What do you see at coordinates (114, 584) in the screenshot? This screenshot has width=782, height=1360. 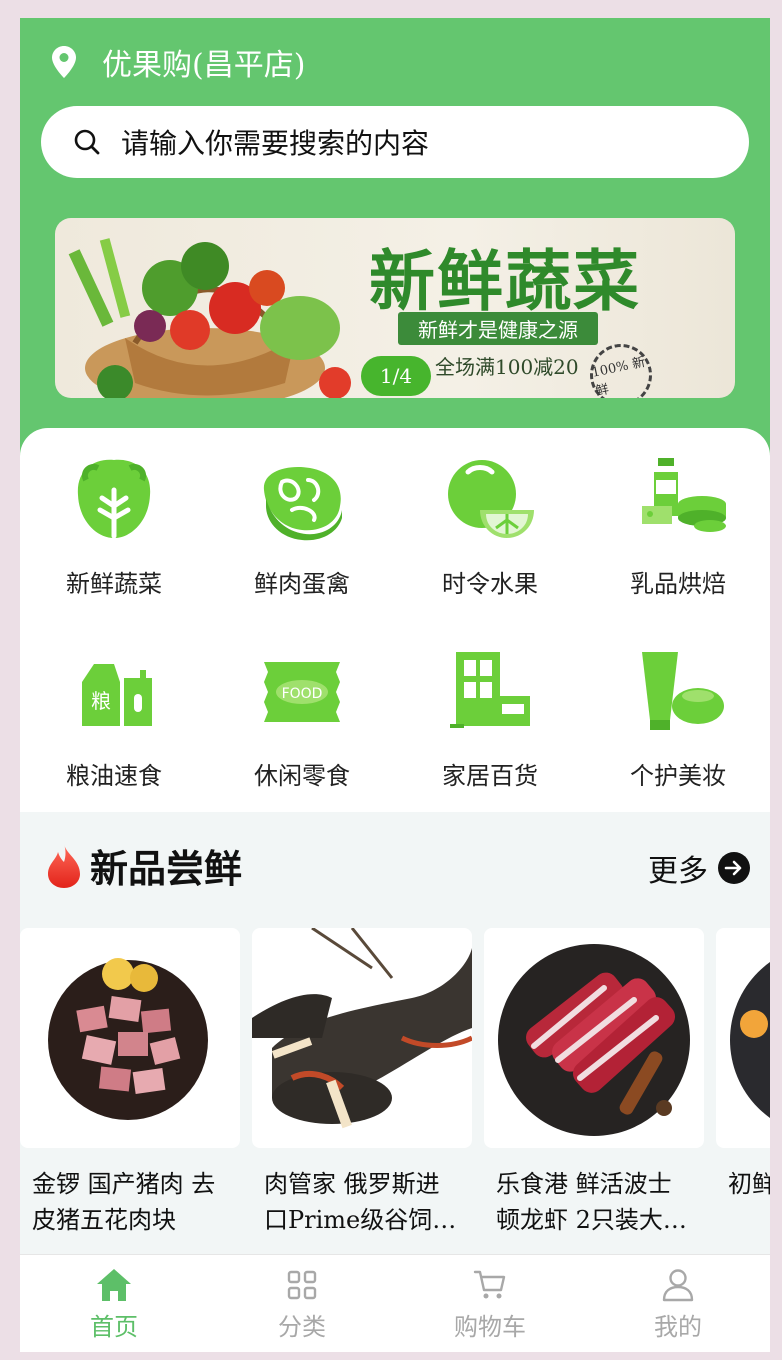 I see `category-label: 新鲜蔬菜` at bounding box center [114, 584].